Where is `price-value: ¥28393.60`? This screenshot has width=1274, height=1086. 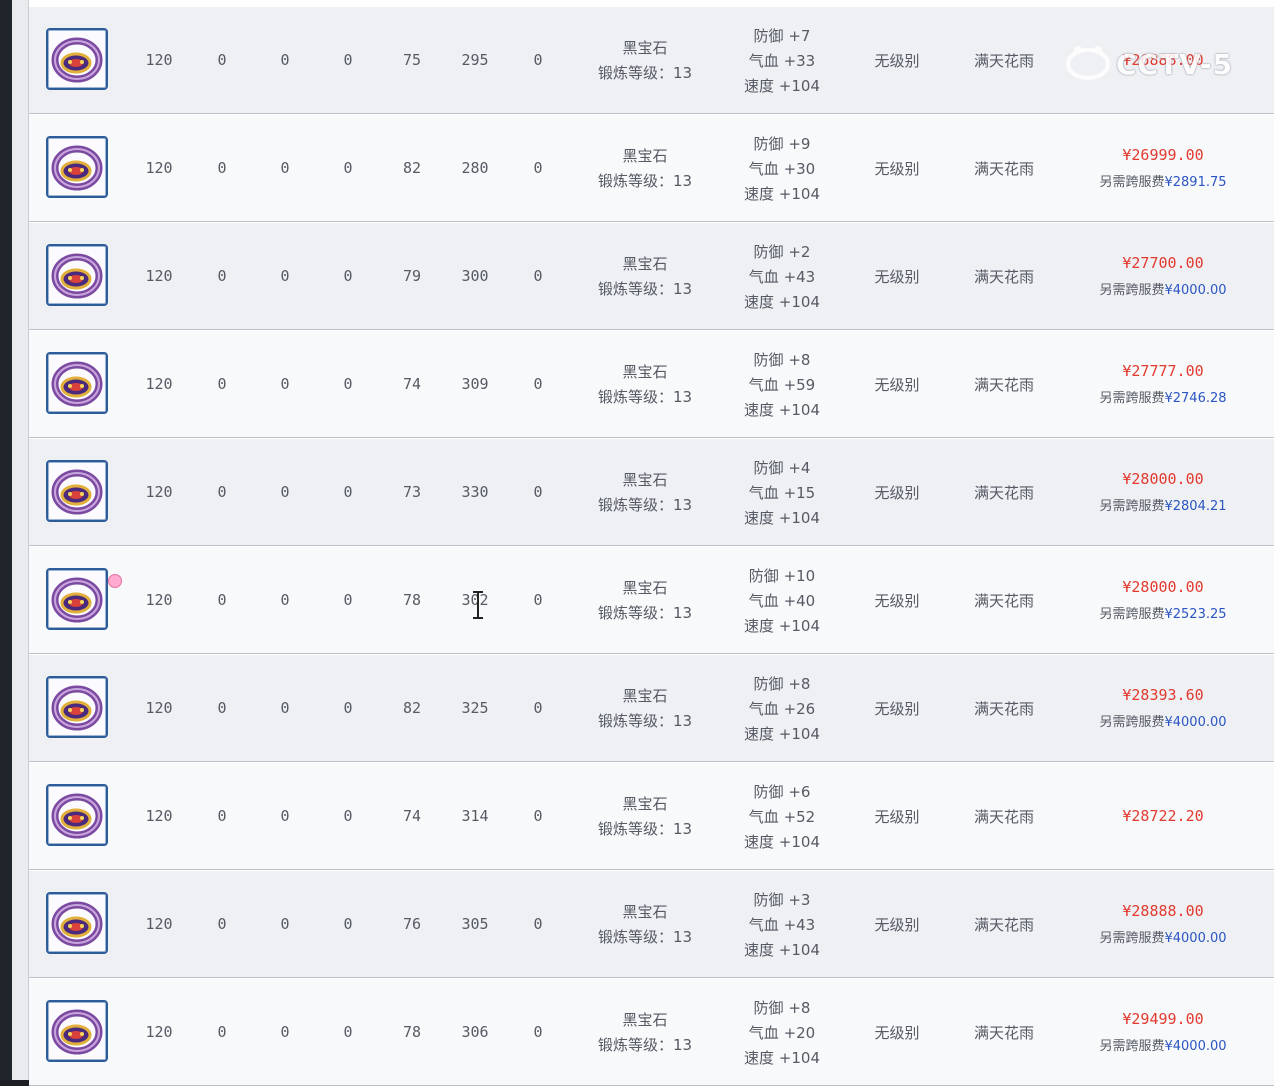 price-value: ¥28393.60 is located at coordinates (1162, 695).